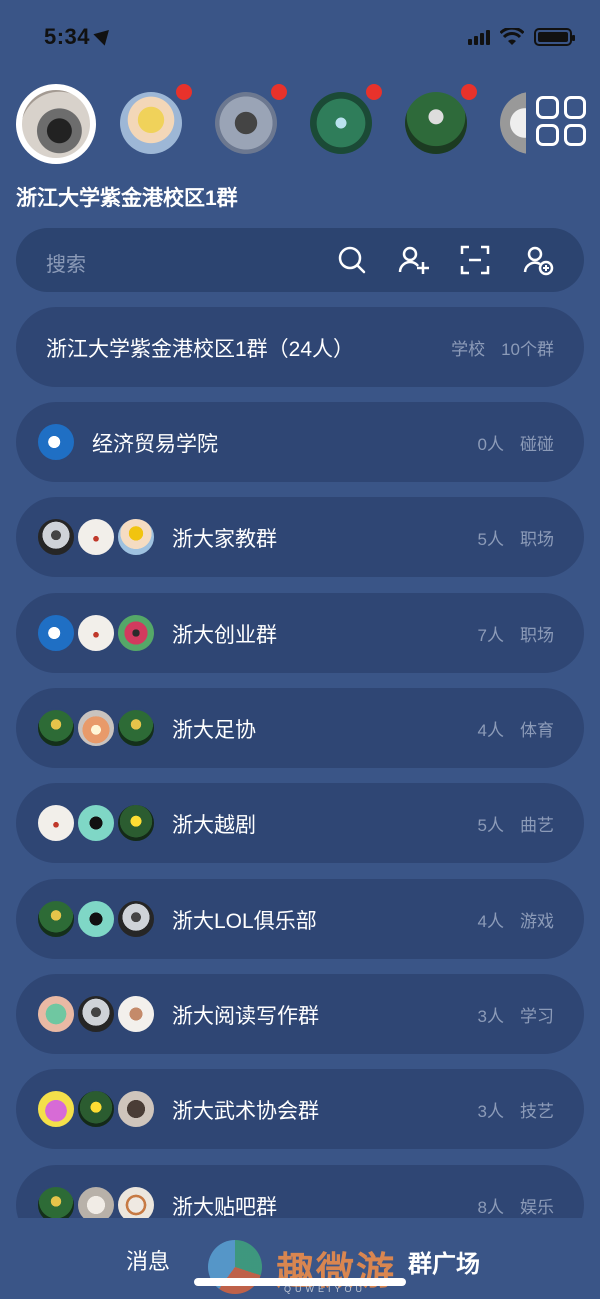 This screenshot has height=1299, width=600. Describe the element at coordinates (66, 262) in the screenshot. I see `search-input: 搜索` at that location.